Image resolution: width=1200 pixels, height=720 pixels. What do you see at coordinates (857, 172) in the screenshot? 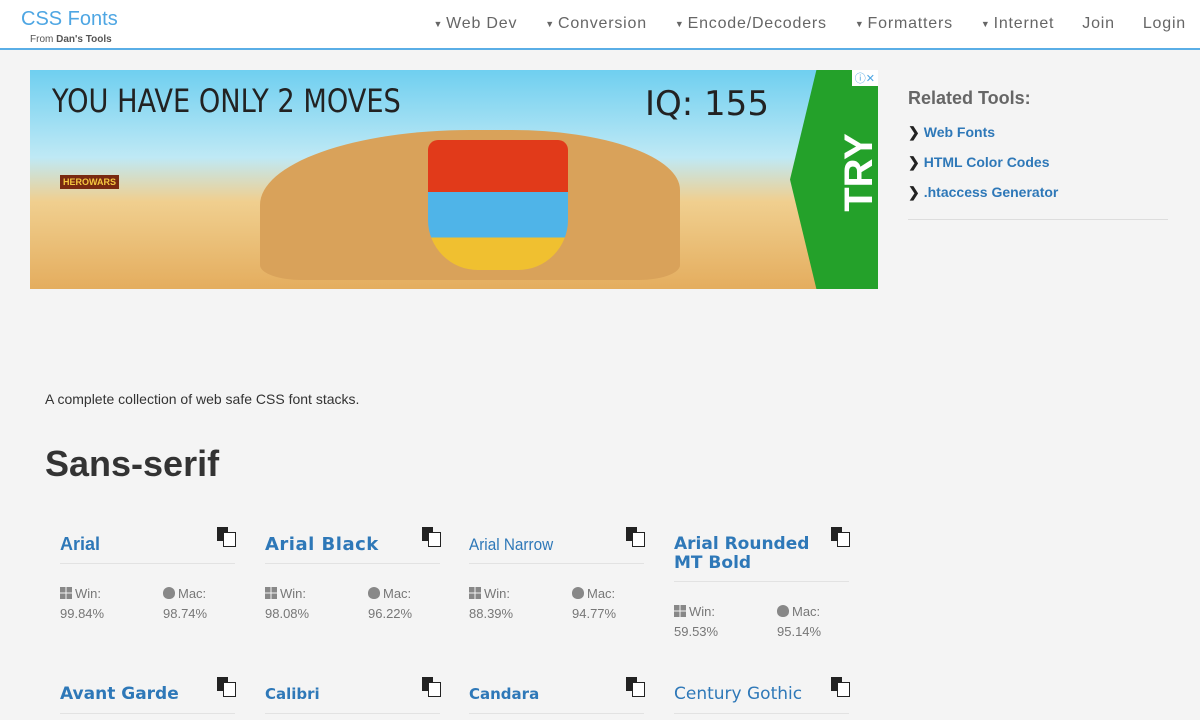
I see `ad-cta-label: TRY` at bounding box center [857, 172].